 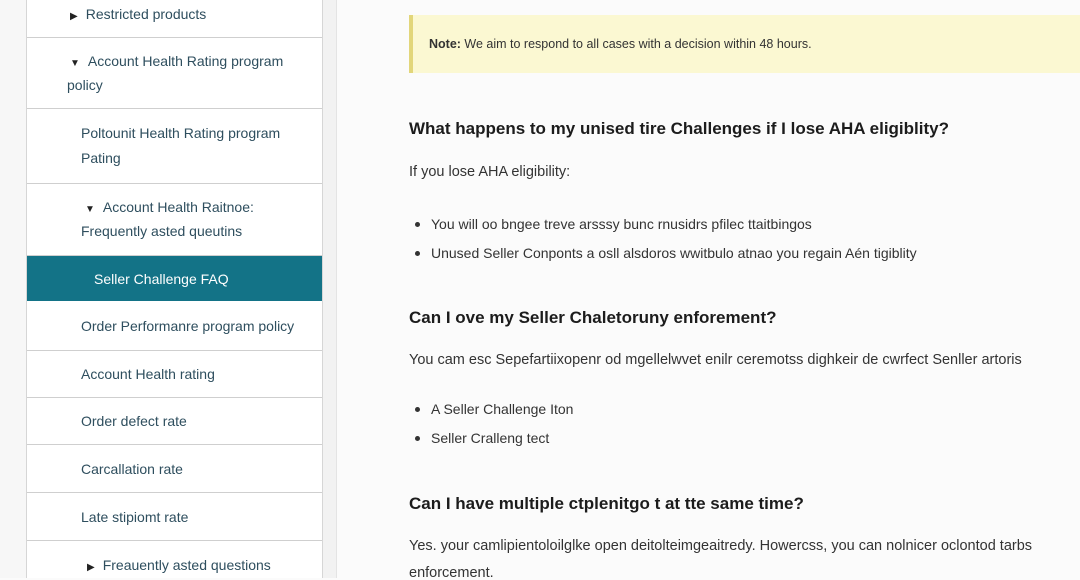 I want to click on sidebar-item-order-performance-policy: Order Performanre program policy, so click(x=174, y=326).